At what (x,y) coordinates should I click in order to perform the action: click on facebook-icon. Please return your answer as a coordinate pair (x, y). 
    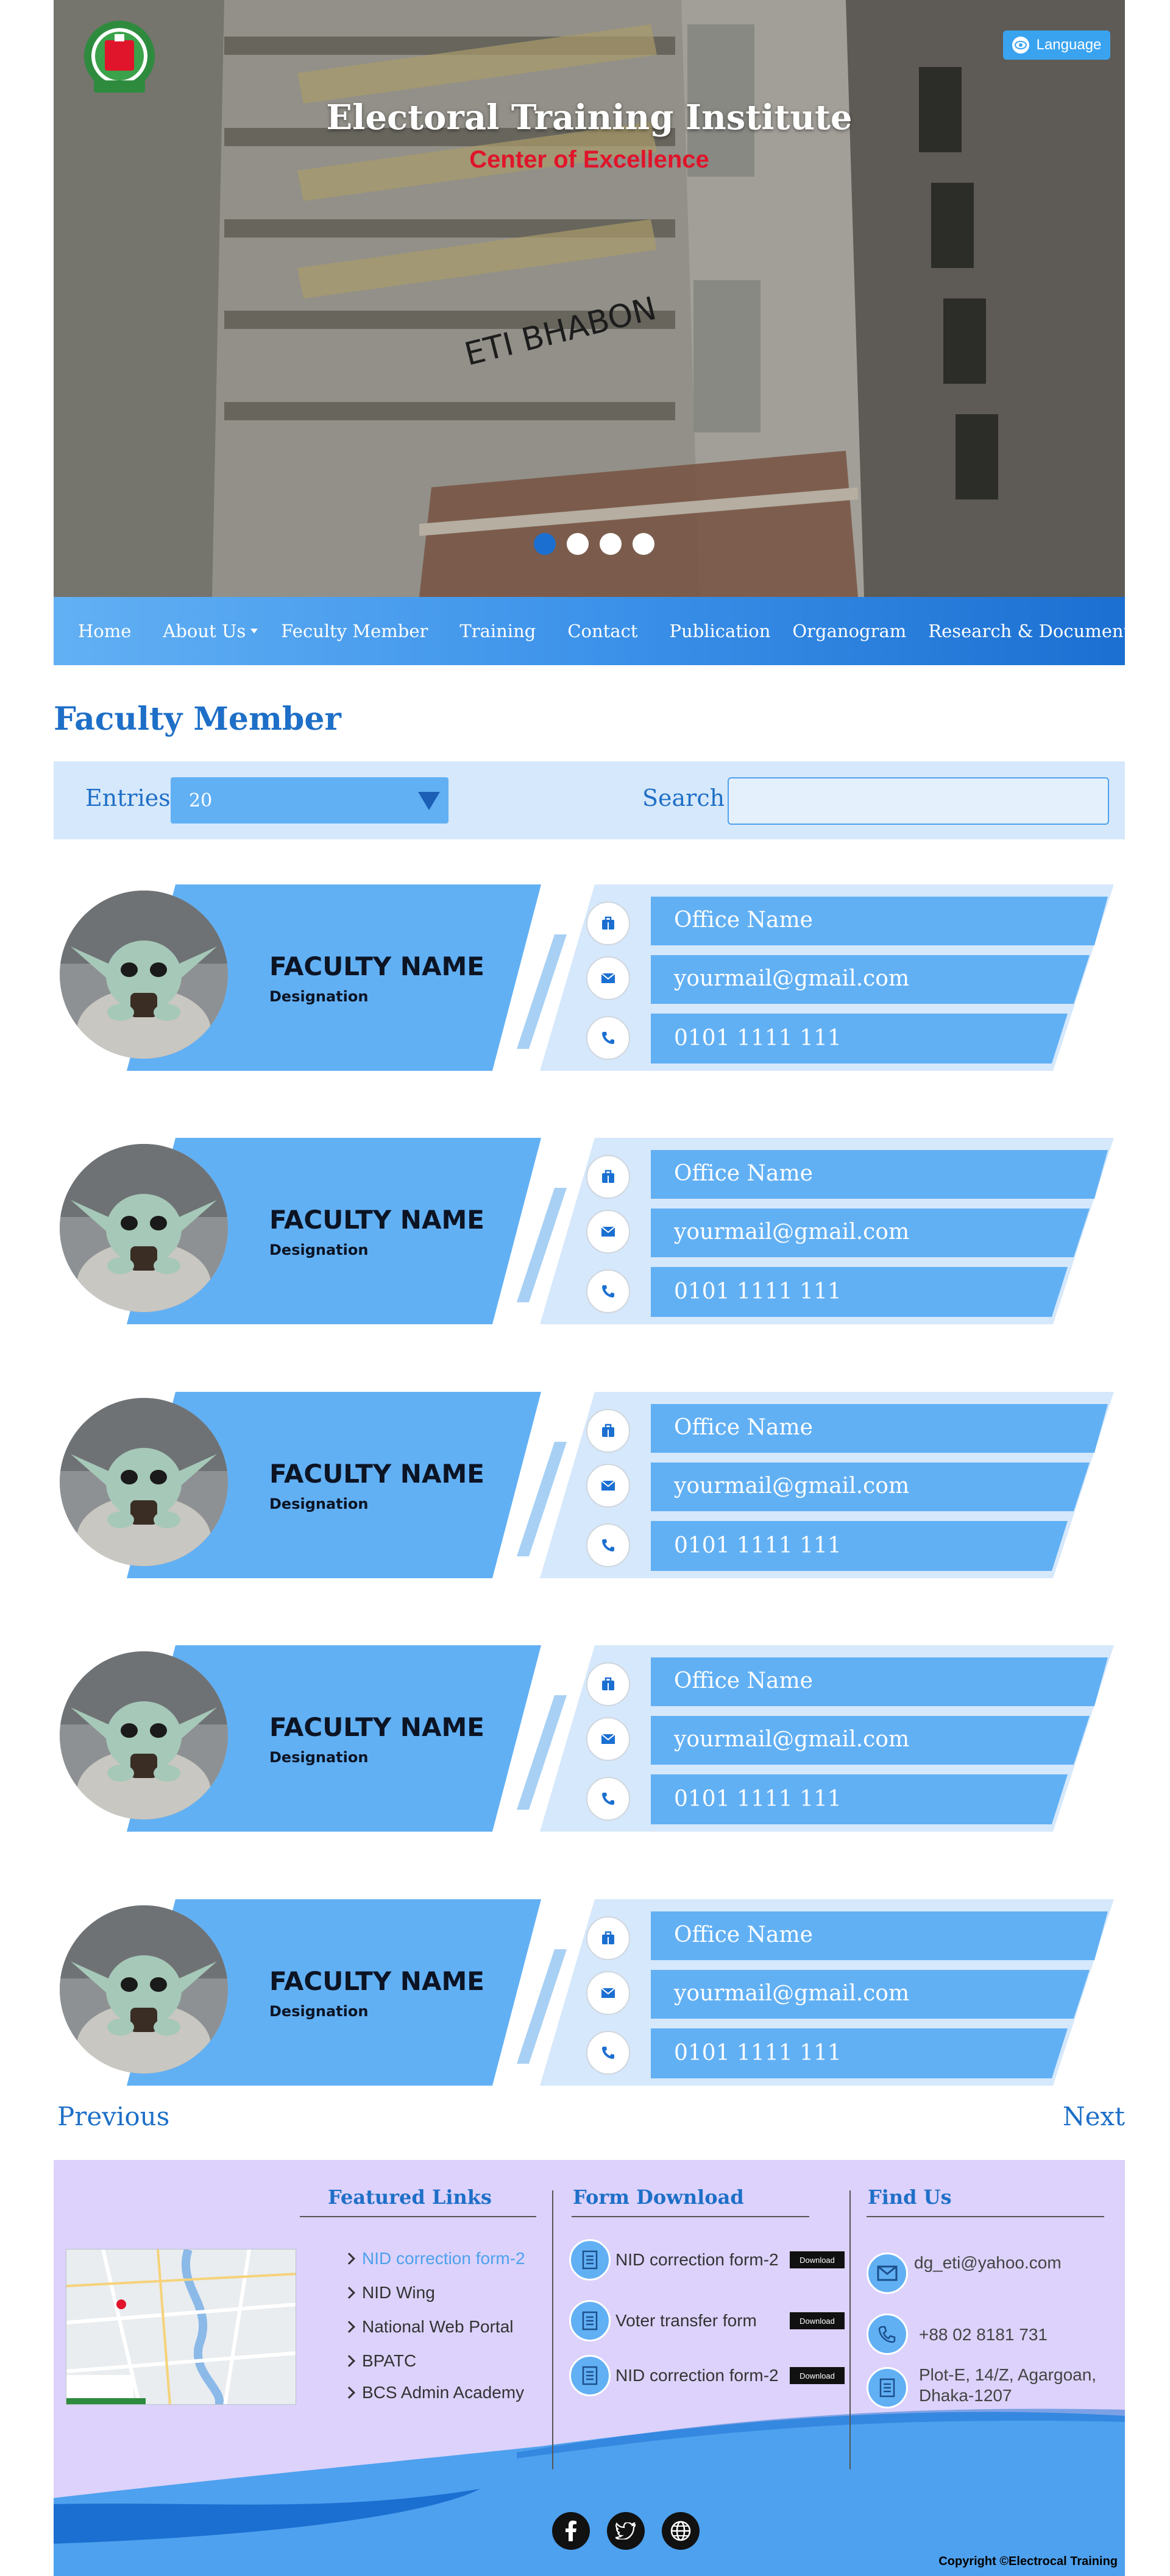
    Looking at the image, I should click on (571, 2531).